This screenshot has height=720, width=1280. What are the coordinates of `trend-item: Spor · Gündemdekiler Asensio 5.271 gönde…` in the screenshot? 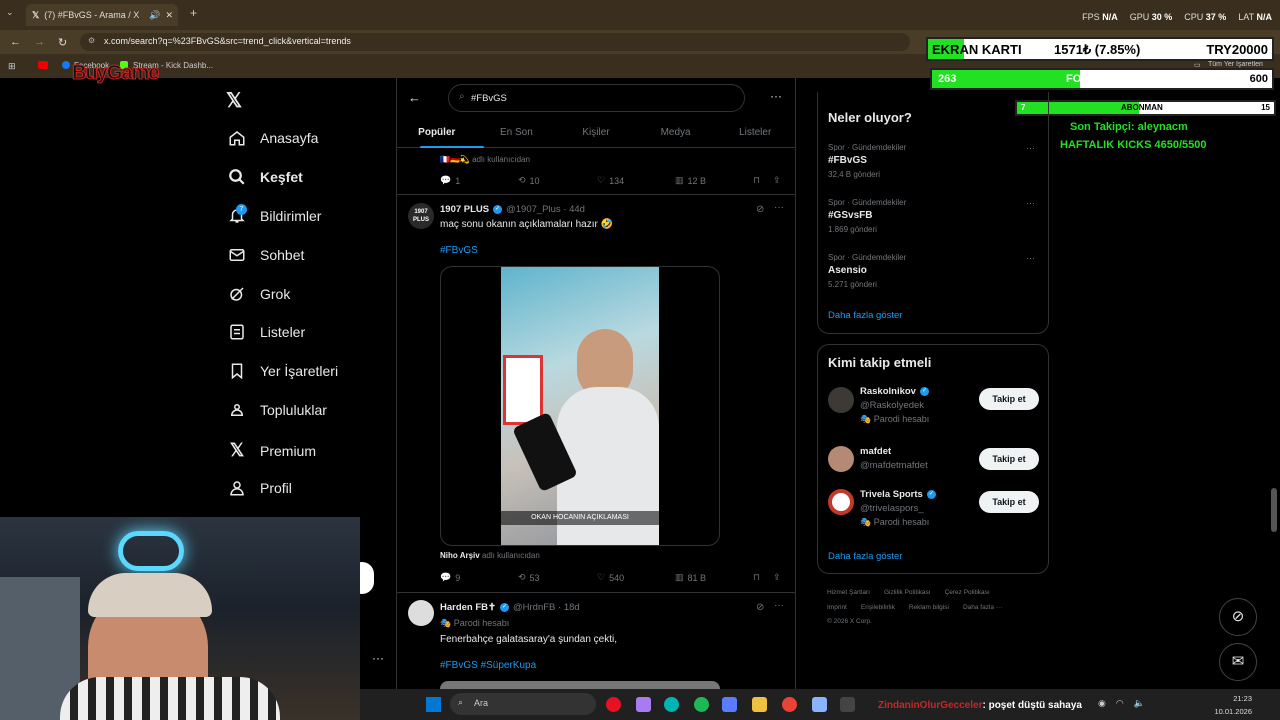 It's located at (867, 271).